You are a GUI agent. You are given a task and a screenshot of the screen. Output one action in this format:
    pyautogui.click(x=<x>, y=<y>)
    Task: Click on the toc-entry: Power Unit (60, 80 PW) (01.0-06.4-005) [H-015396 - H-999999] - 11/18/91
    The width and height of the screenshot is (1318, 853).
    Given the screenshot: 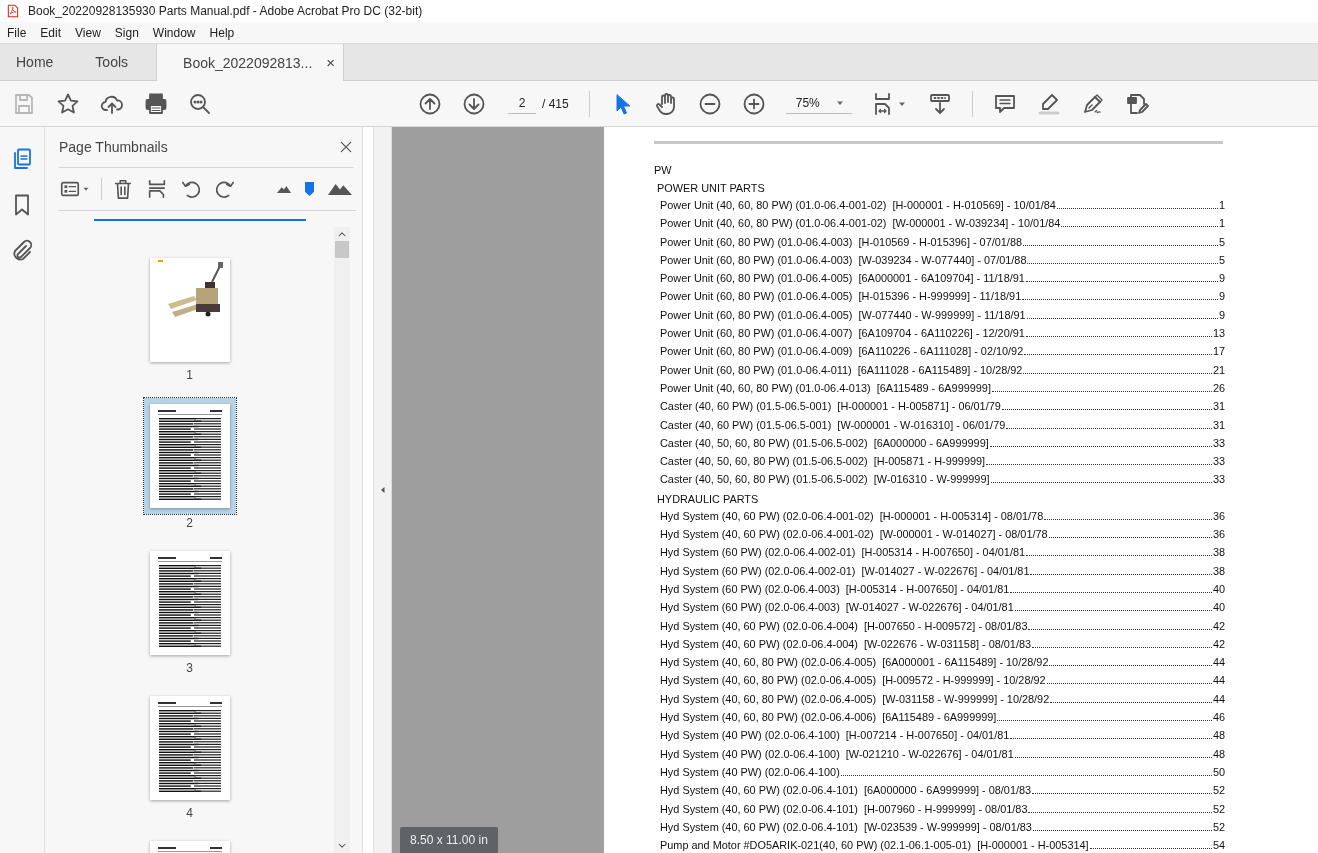 What is the action you would take?
    pyautogui.click(x=841, y=296)
    